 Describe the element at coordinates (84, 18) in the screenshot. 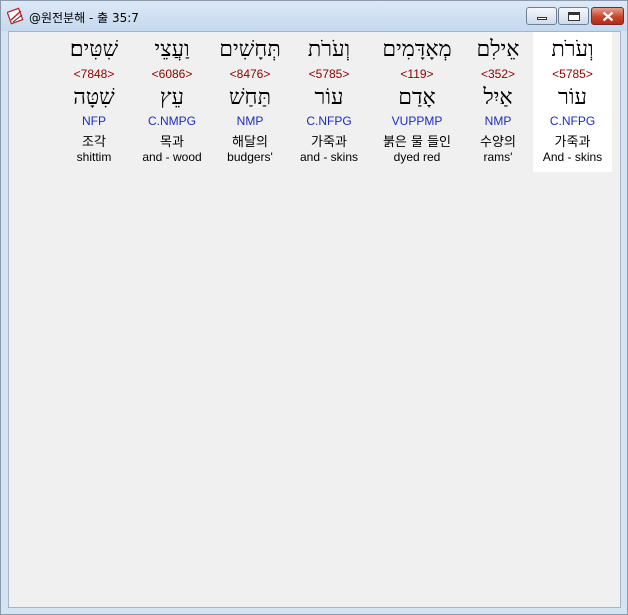

I see `window-title: @원전분해 - 출 35:7` at that location.